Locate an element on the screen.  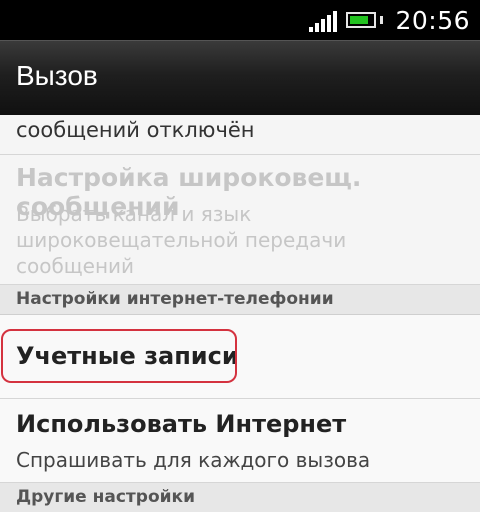
page-title: Вызов is located at coordinates (57, 75).